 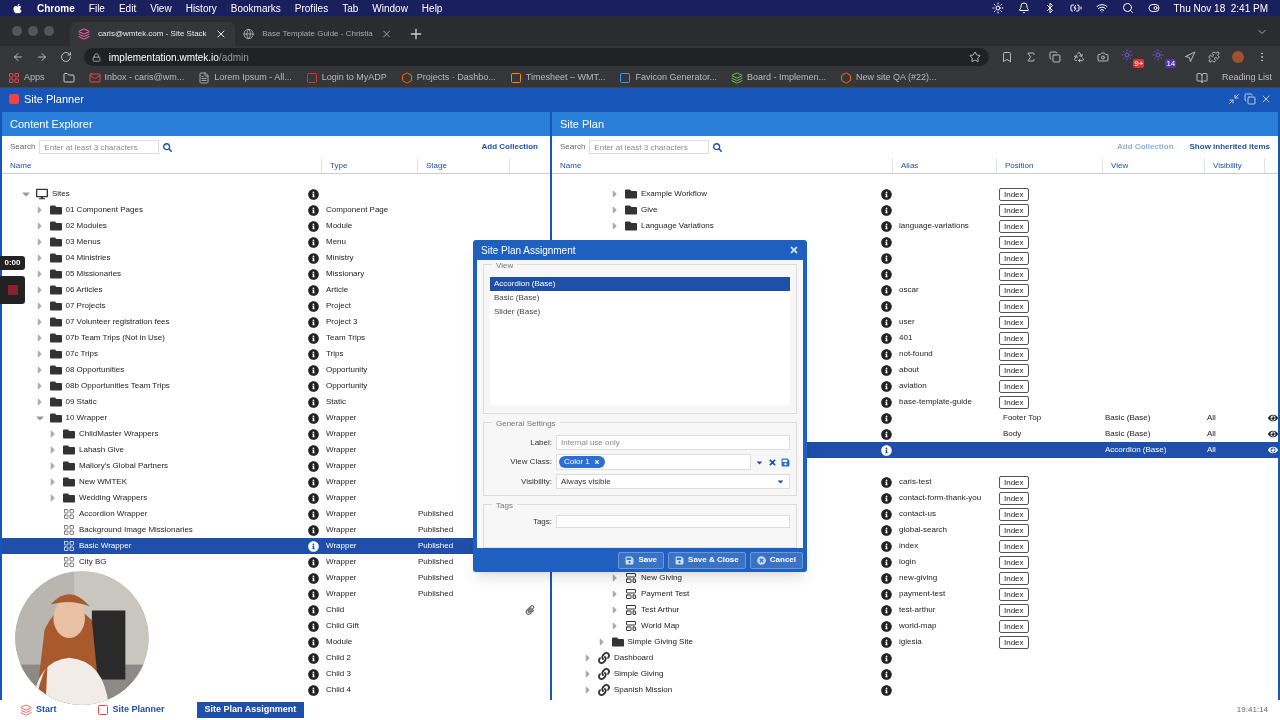 I want to click on alias-text: test-arthur, so click(x=917, y=609).